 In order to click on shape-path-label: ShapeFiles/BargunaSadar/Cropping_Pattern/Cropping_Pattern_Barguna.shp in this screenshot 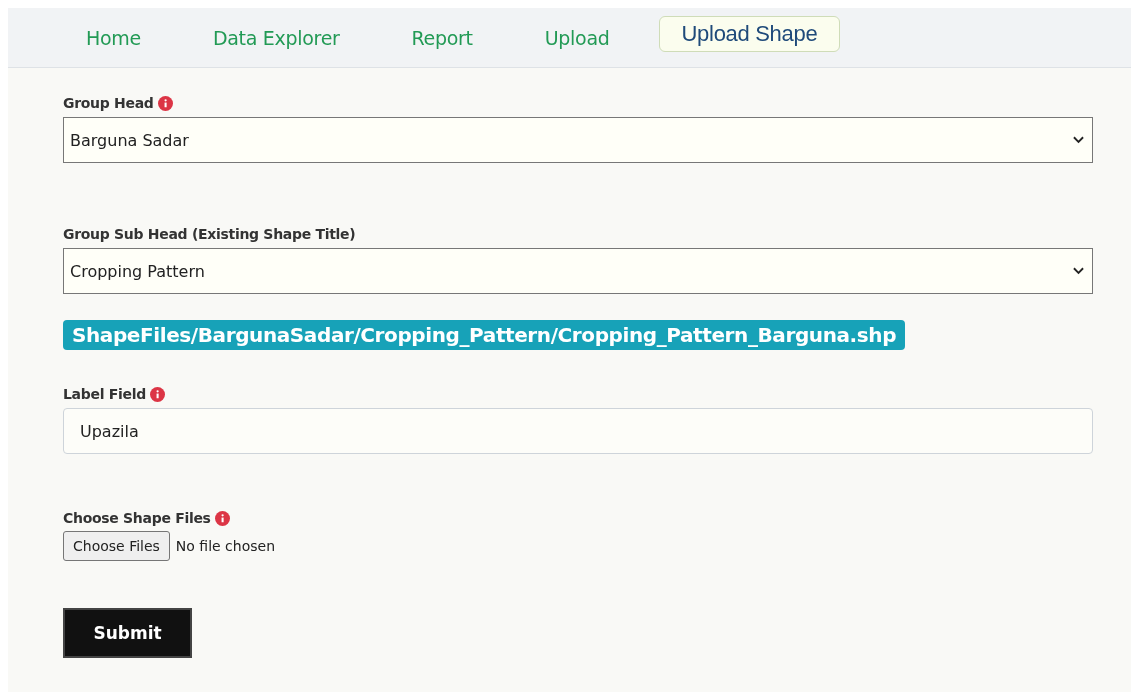, I will do `click(484, 335)`.